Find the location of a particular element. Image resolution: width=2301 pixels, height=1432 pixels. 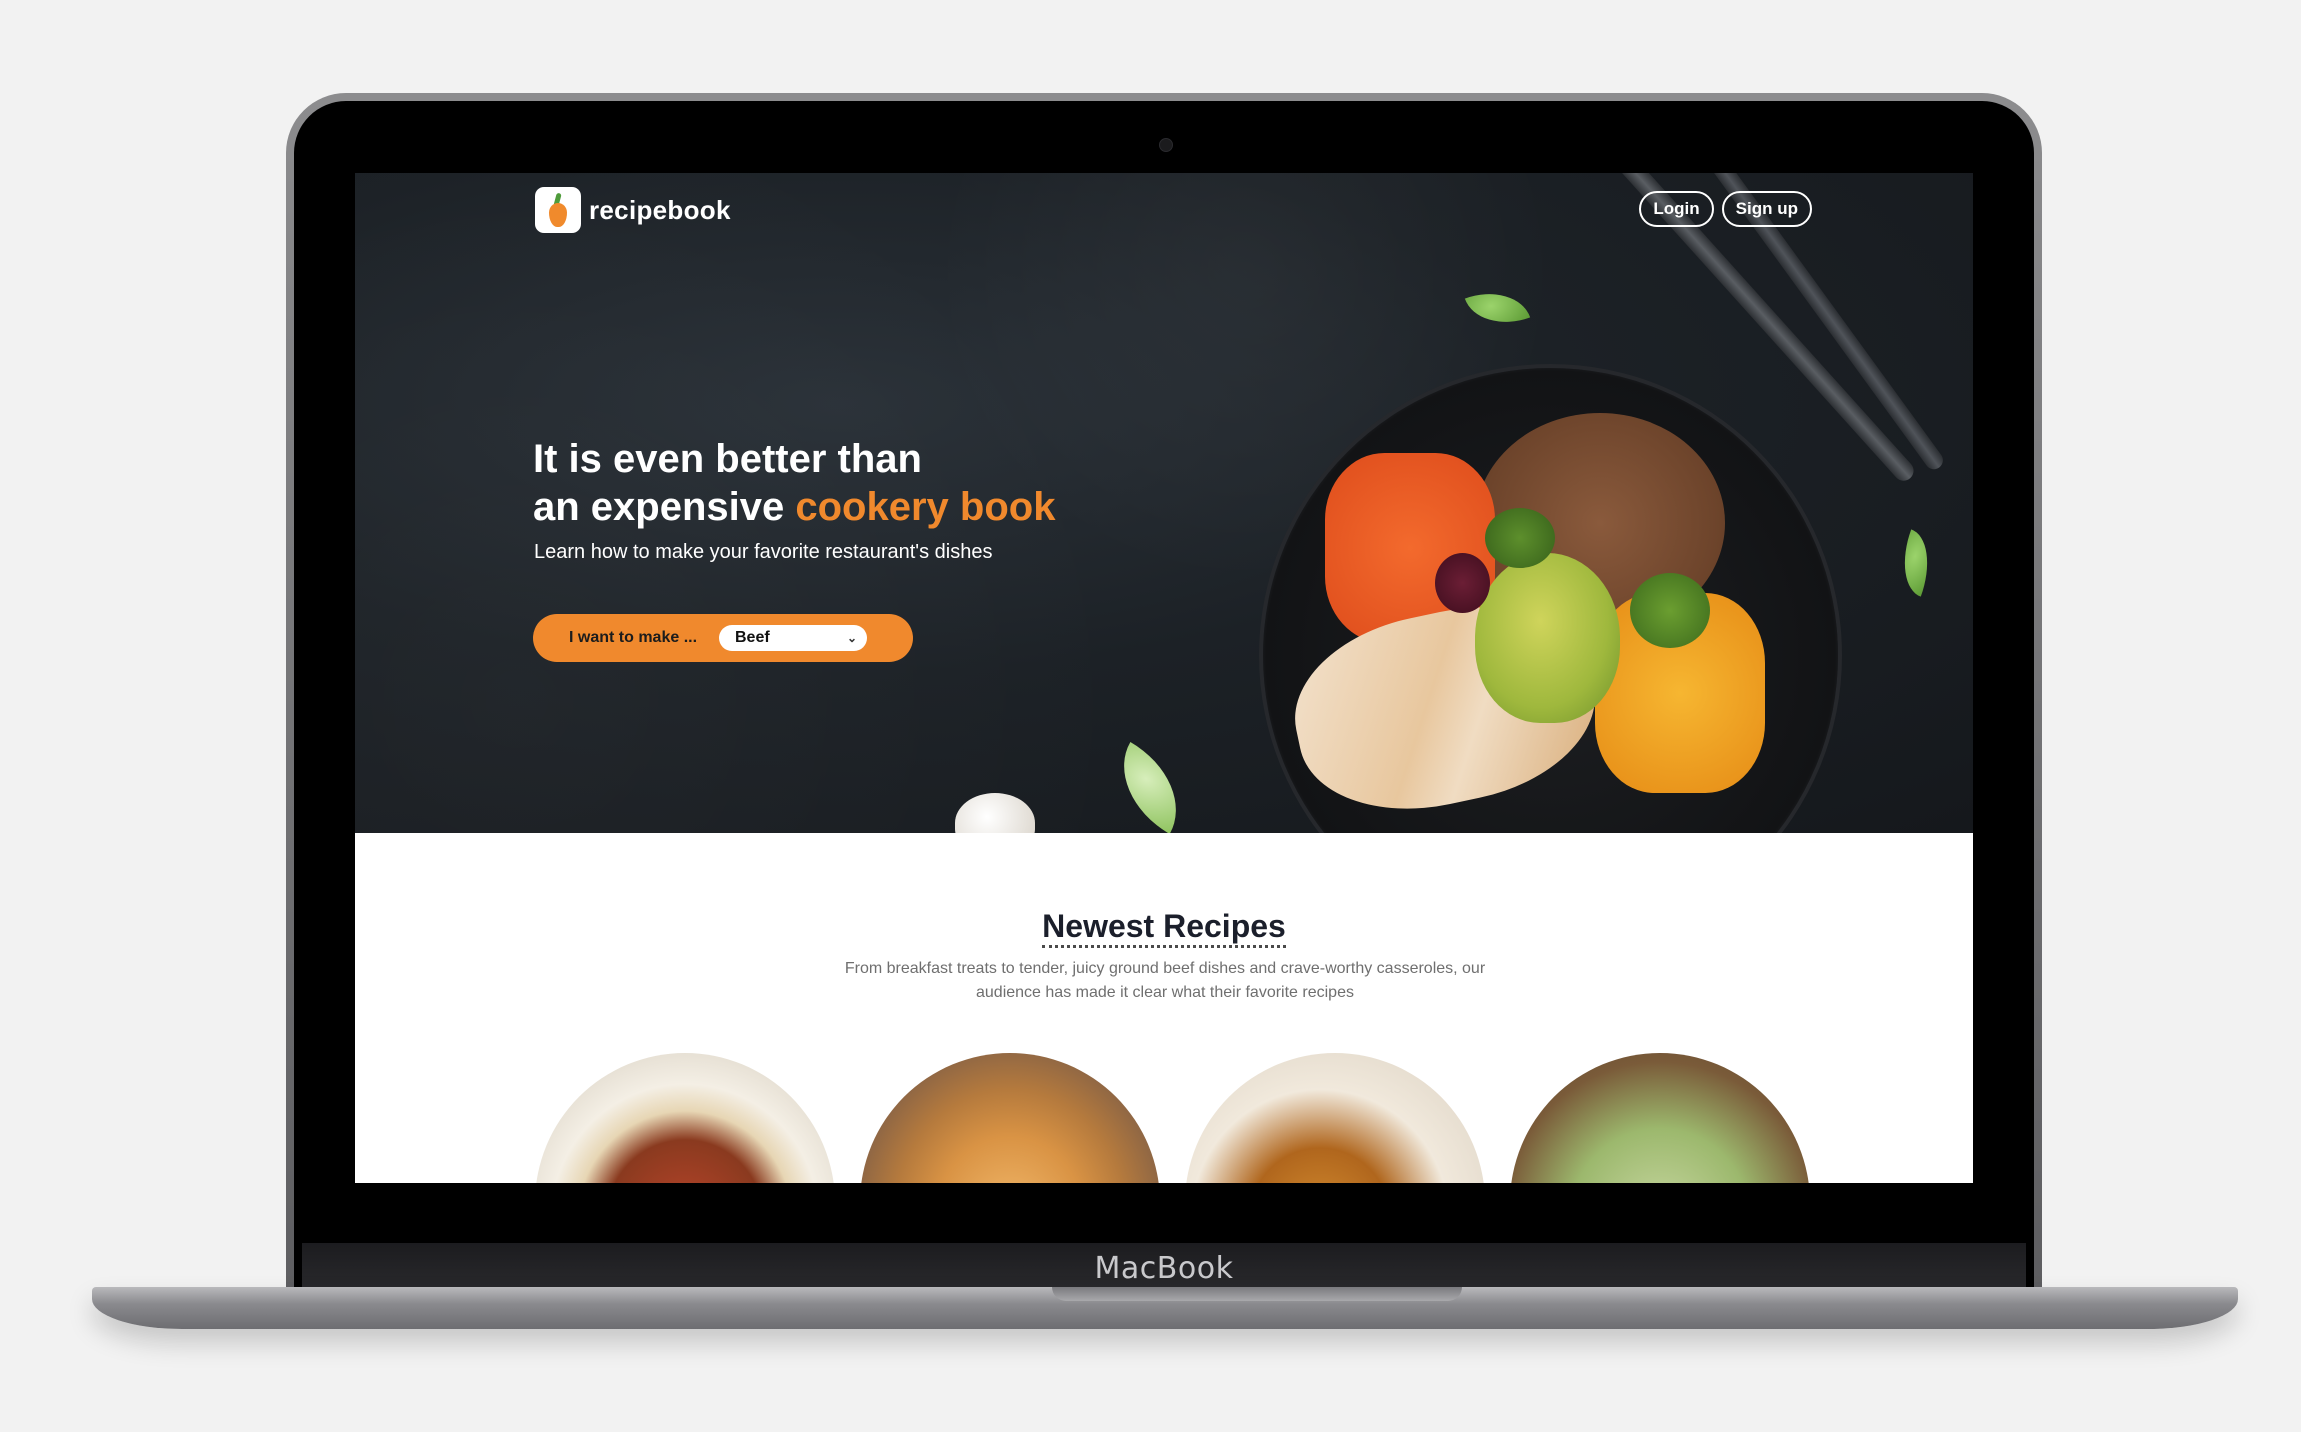

avocado-image is located at coordinates (1547, 638).